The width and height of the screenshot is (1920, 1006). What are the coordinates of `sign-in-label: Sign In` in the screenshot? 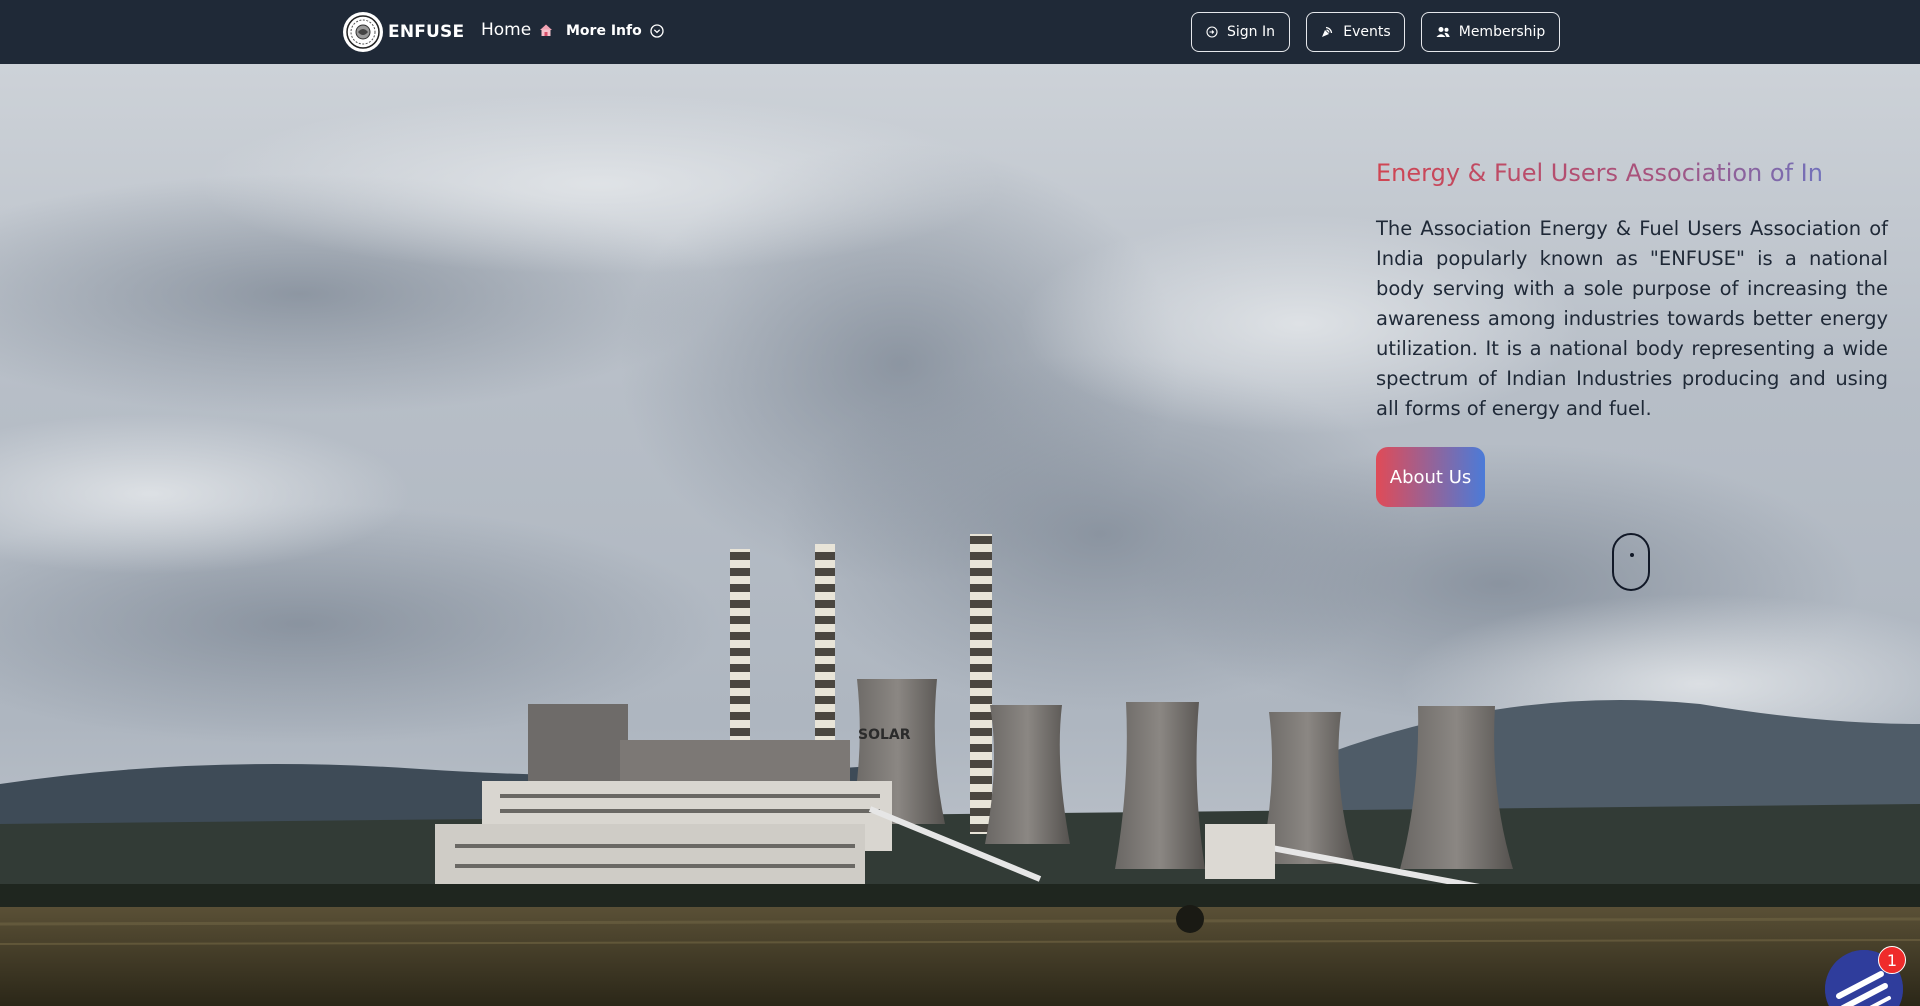 It's located at (1251, 32).